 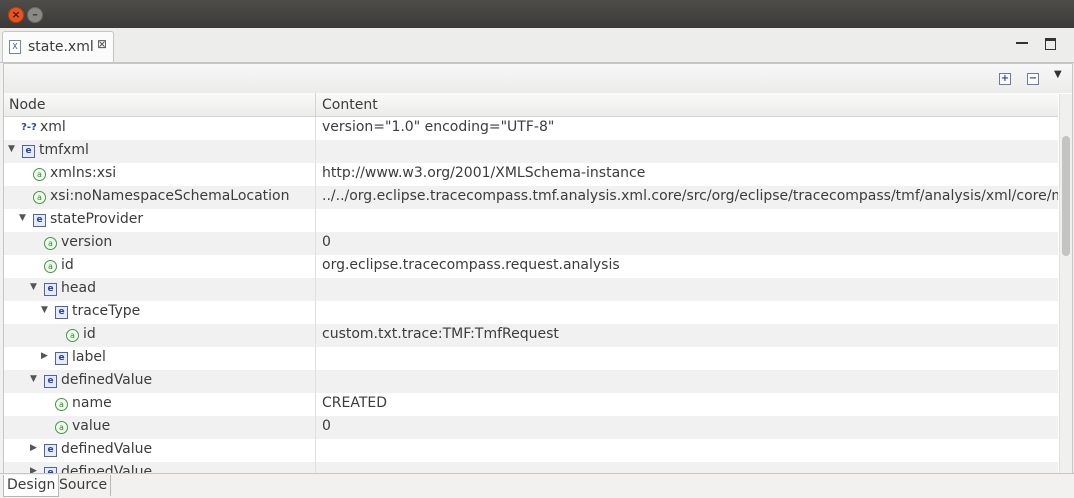 I want to click on minimize-view-icon, so click(x=1022, y=43).